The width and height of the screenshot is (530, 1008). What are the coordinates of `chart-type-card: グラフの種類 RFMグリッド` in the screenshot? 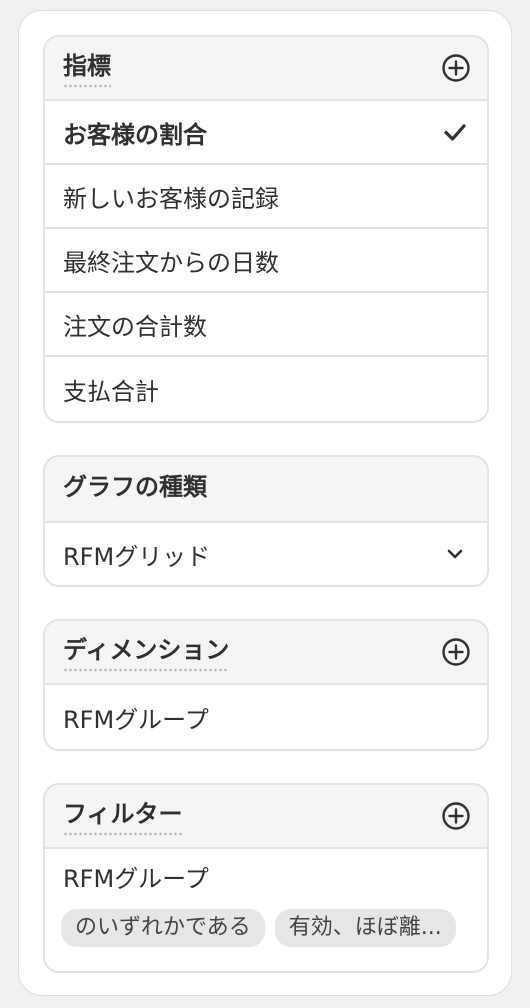 It's located at (266, 521).